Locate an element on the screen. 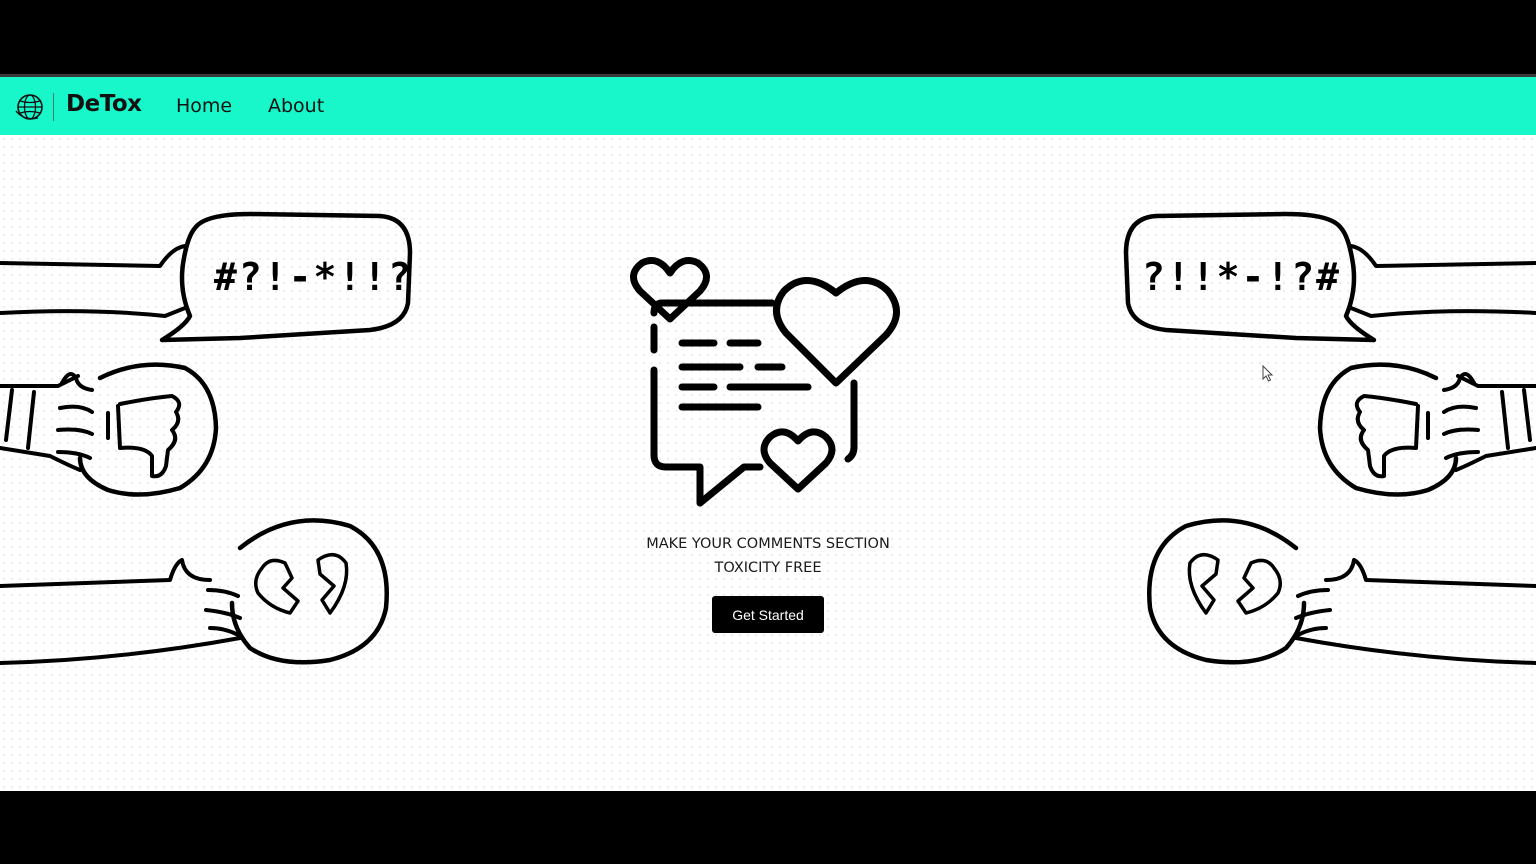 This screenshot has width=1536, height=864. thumbs-down-ball is located at coordinates (148, 429).